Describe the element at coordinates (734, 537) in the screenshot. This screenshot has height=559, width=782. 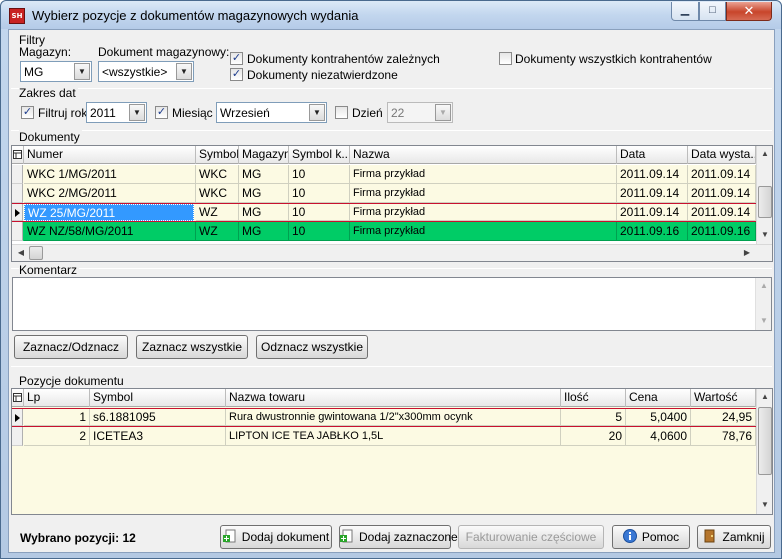
I see `zamknij-button: Zamknij` at that location.